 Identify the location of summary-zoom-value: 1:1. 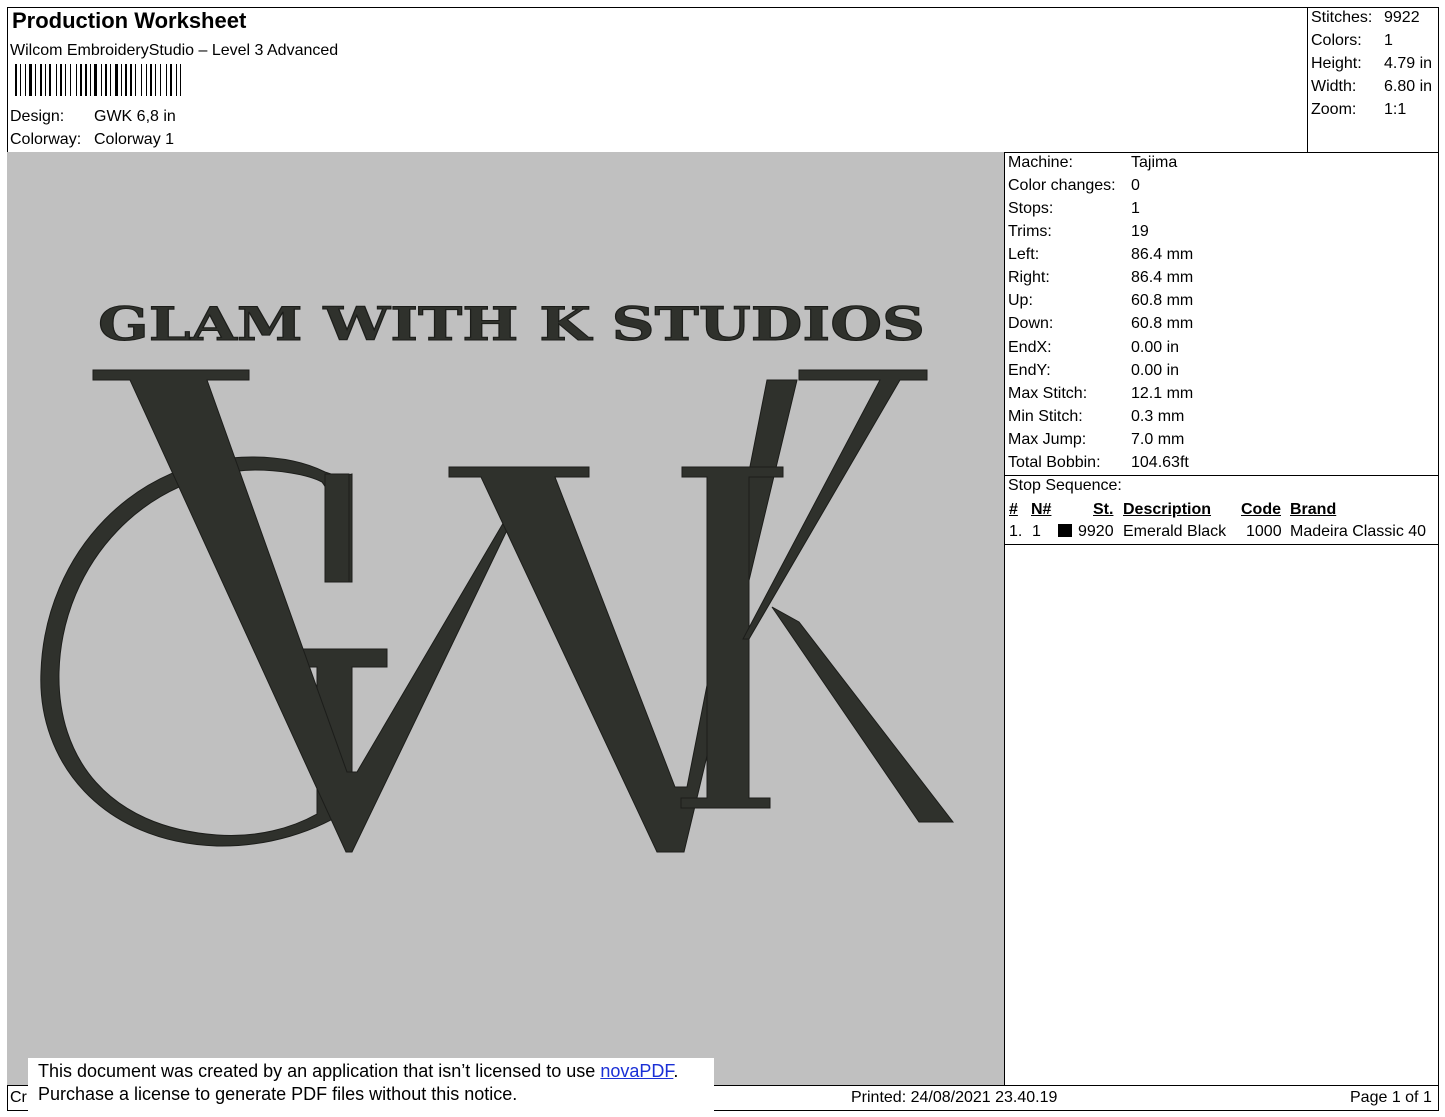
(1395, 109).